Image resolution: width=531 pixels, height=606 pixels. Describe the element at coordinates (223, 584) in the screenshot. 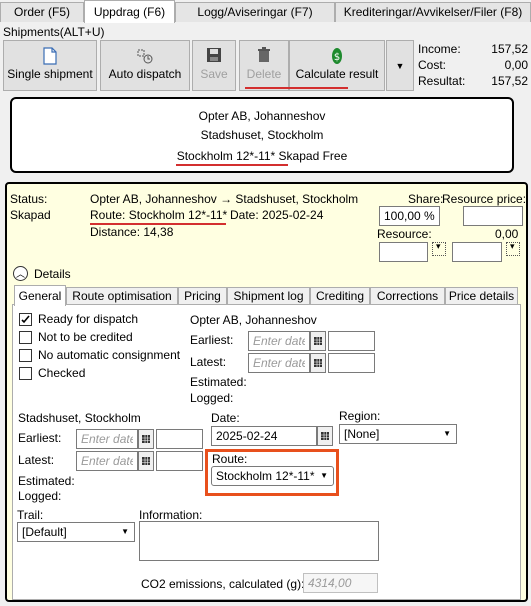

I see `co2-label: CO2 emissions, calculated (g):` at that location.